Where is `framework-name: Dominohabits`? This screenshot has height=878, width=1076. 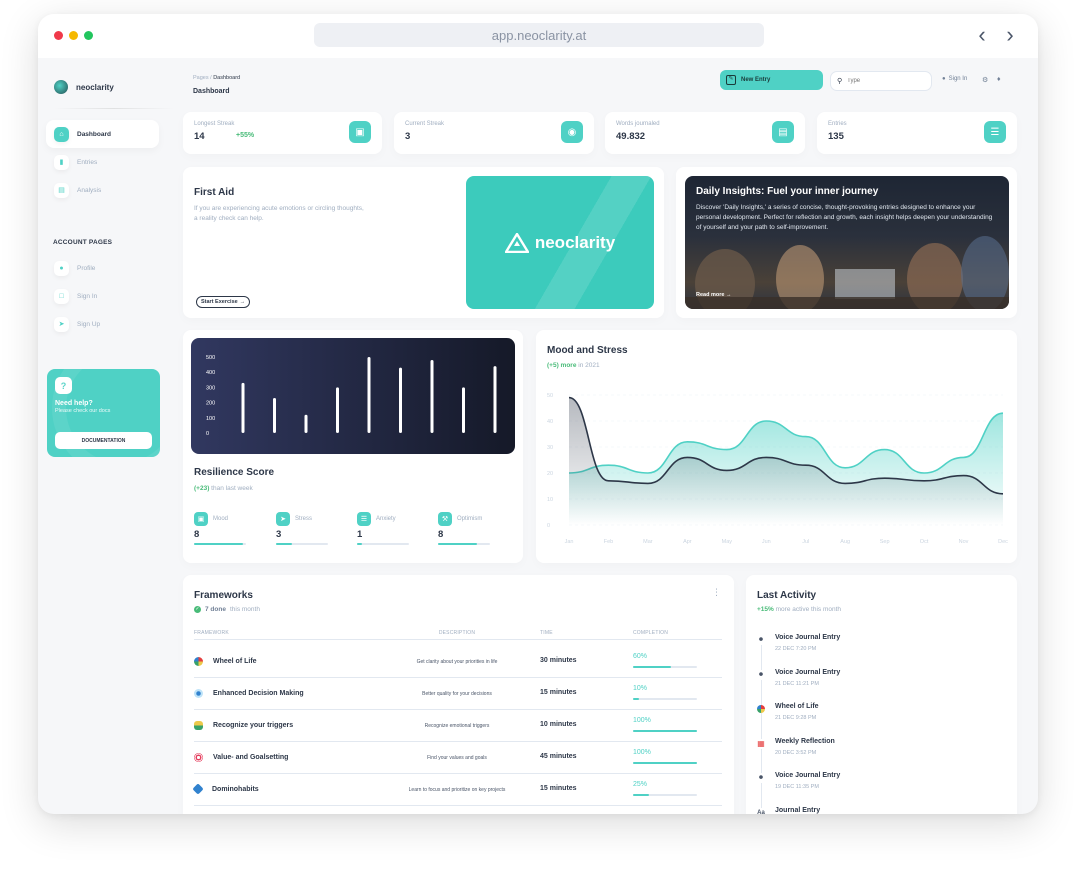 framework-name: Dominohabits is located at coordinates (235, 789).